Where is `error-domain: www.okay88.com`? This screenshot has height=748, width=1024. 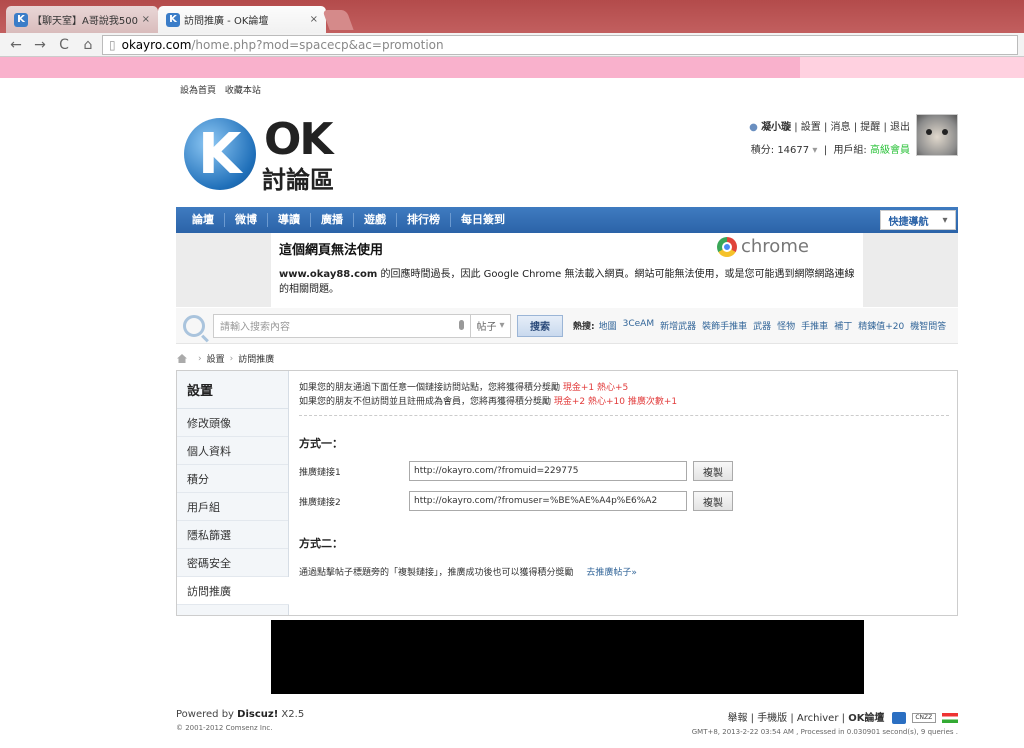
error-domain: www.okay88.com is located at coordinates (328, 274).